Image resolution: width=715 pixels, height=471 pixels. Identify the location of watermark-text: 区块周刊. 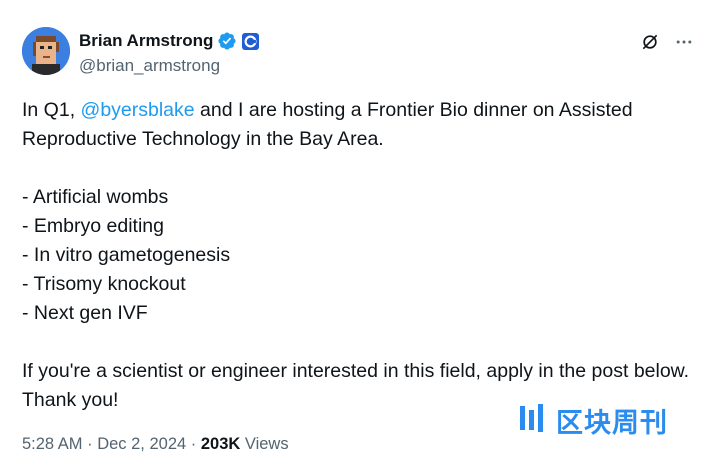
(612, 423).